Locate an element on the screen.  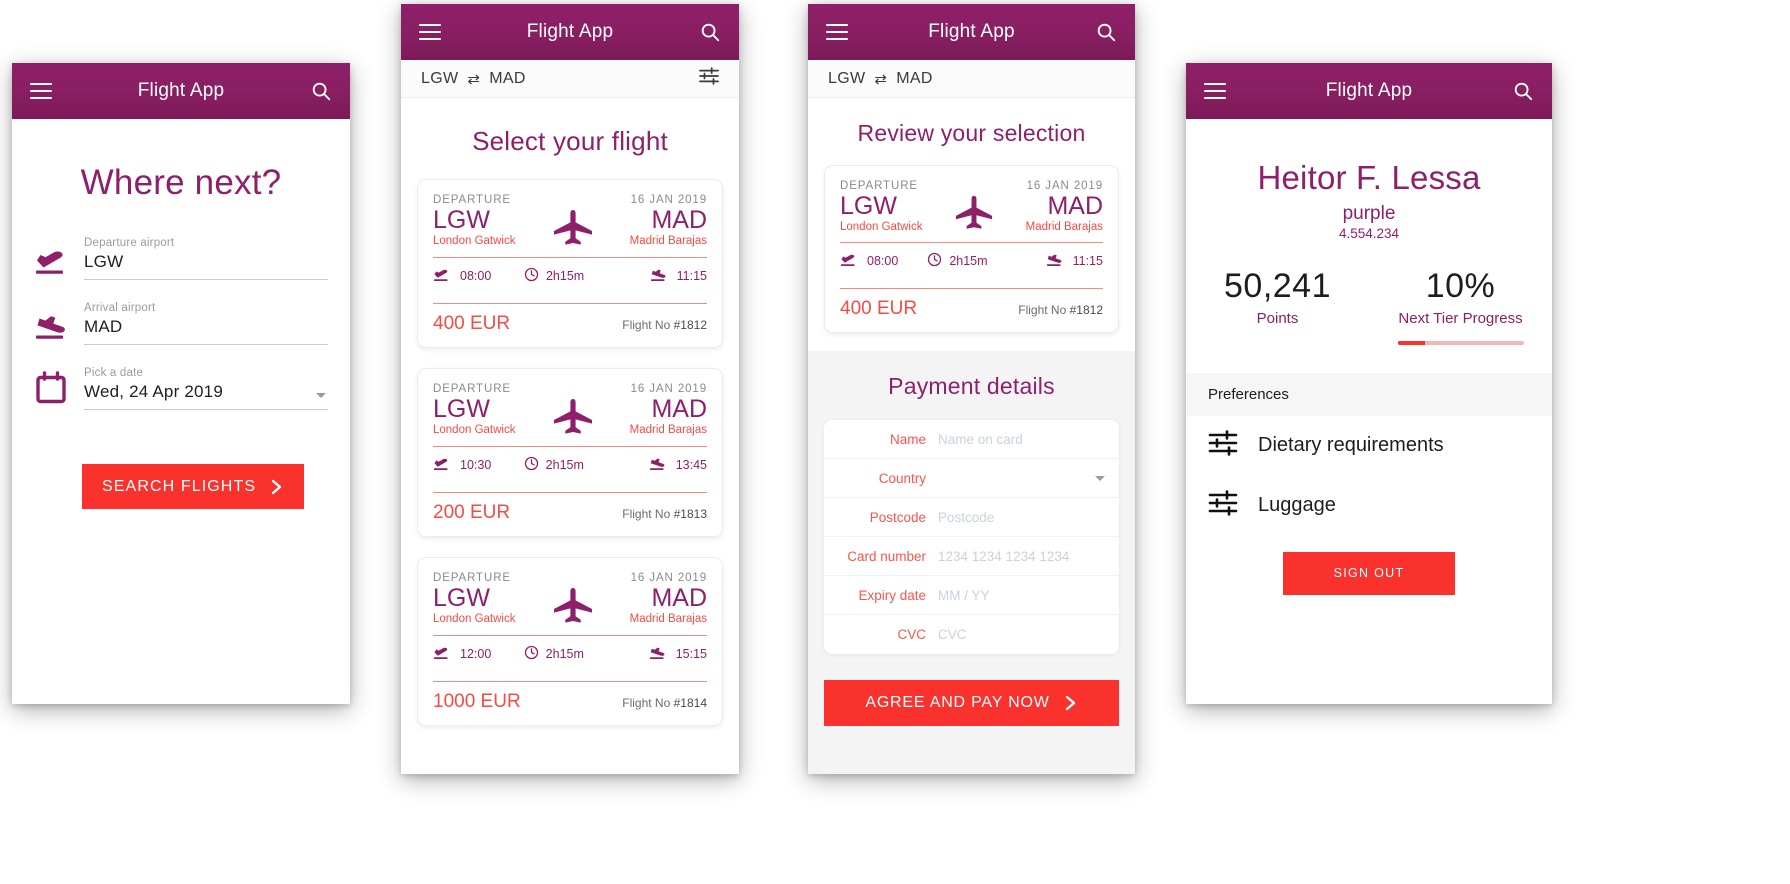
app-title: Flight App is located at coordinates (181, 90).